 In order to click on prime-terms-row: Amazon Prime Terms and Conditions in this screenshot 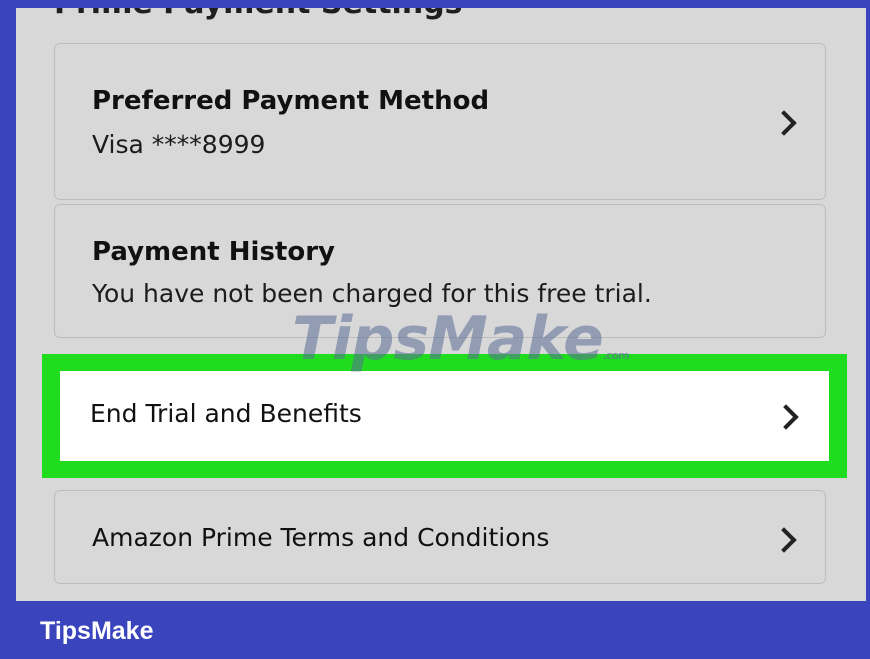, I will do `click(440, 537)`.